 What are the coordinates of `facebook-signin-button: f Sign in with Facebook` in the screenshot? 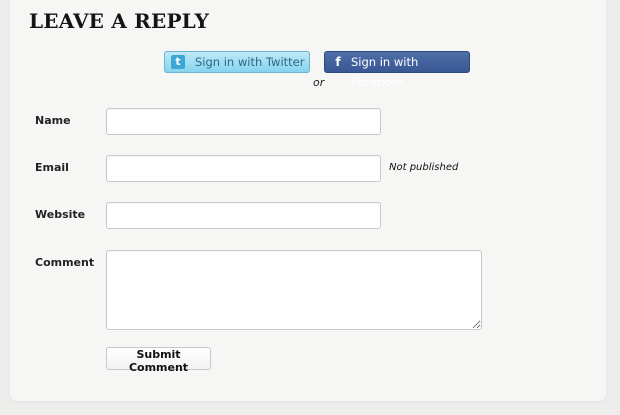 It's located at (397, 70).